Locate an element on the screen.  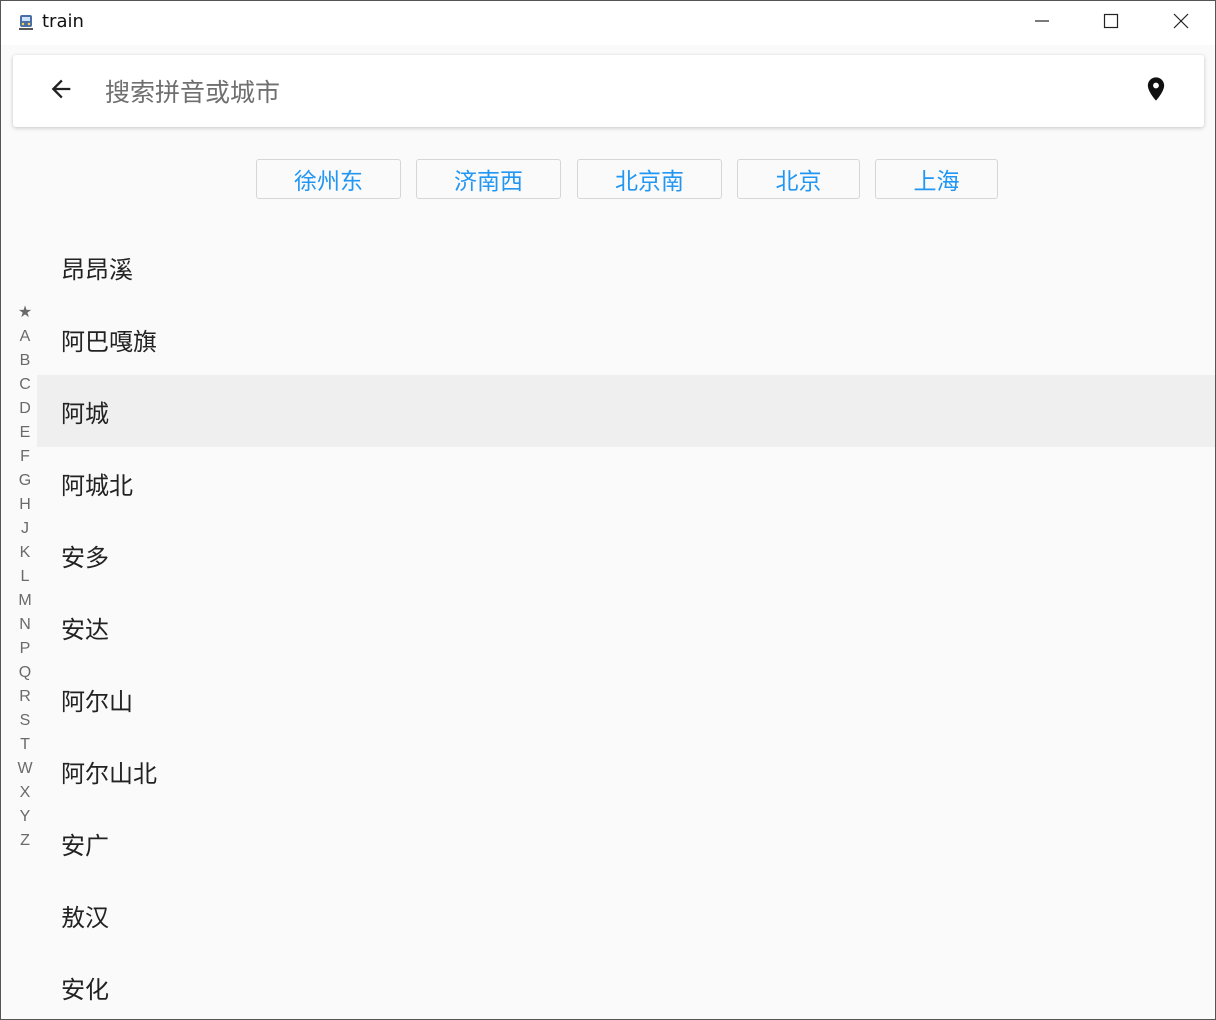
city-name: 阿尔山 is located at coordinates (97, 701).